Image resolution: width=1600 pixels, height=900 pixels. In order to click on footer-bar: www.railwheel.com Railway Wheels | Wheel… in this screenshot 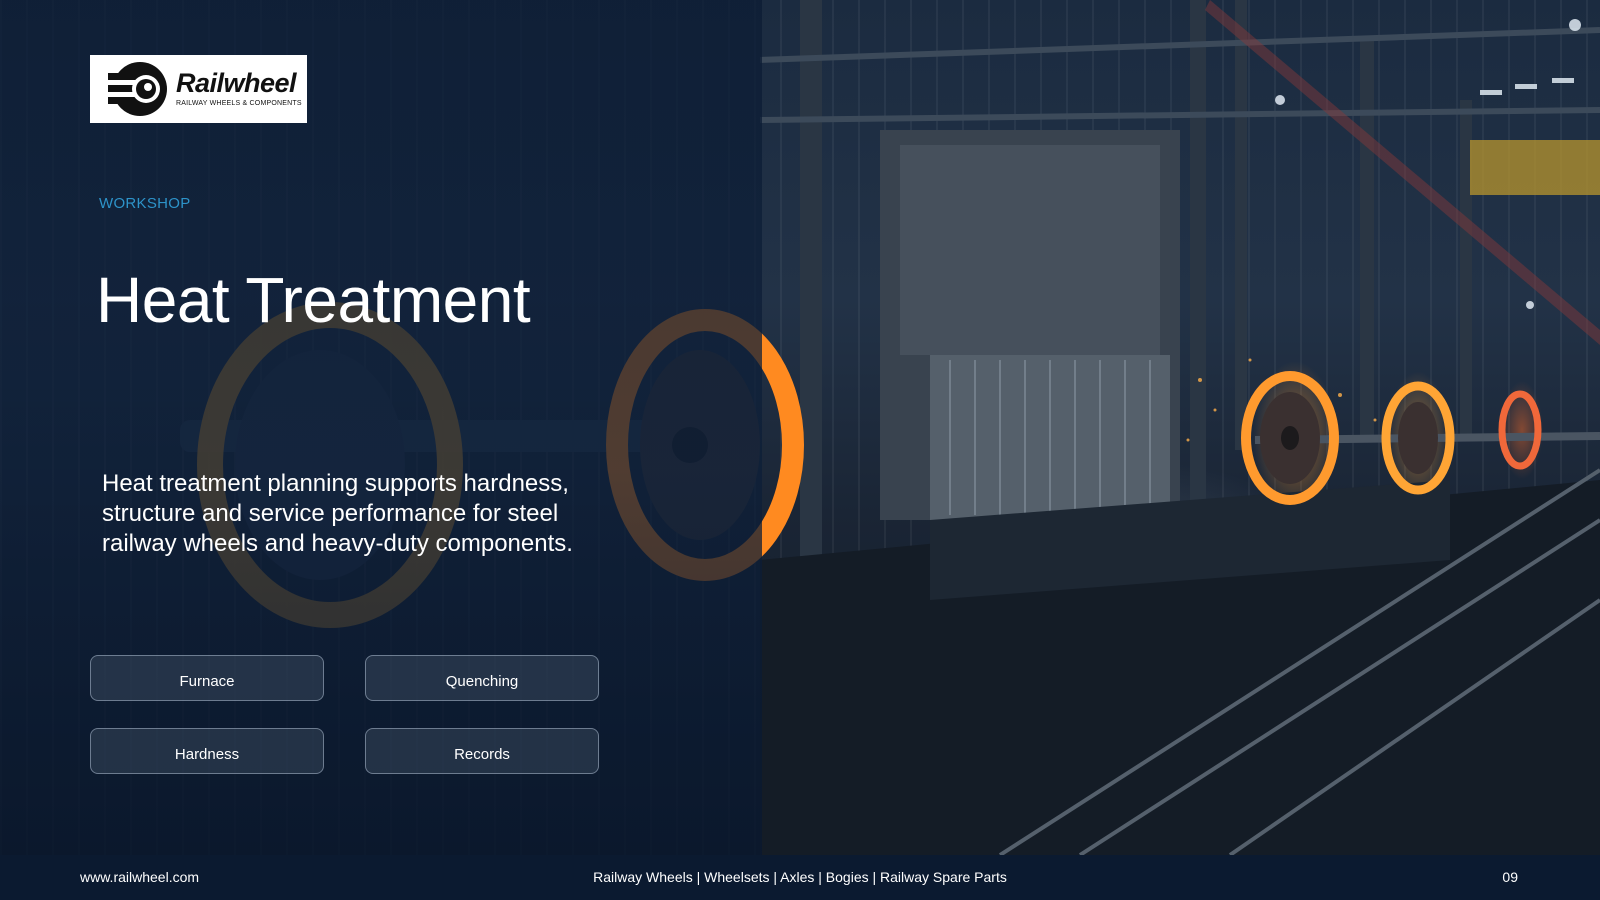, I will do `click(800, 877)`.